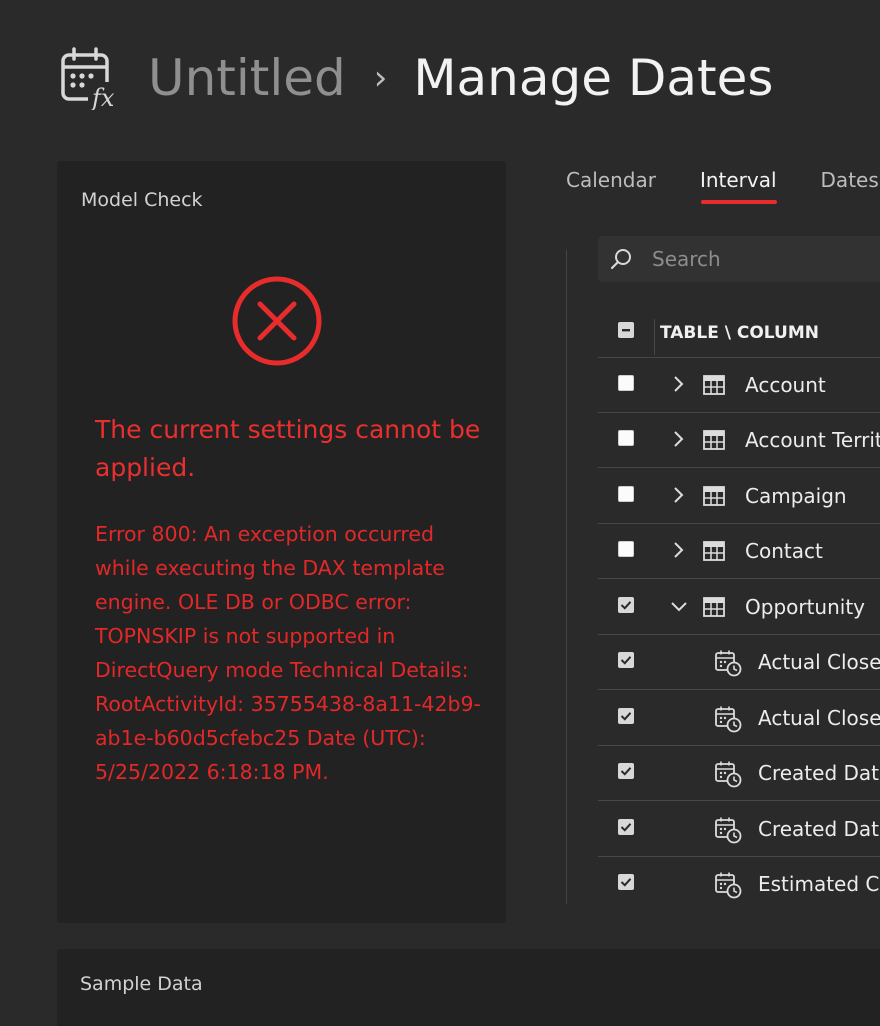 The width and height of the screenshot is (880, 1026). What do you see at coordinates (784, 551) in the screenshot?
I see `row-label: Contact` at bounding box center [784, 551].